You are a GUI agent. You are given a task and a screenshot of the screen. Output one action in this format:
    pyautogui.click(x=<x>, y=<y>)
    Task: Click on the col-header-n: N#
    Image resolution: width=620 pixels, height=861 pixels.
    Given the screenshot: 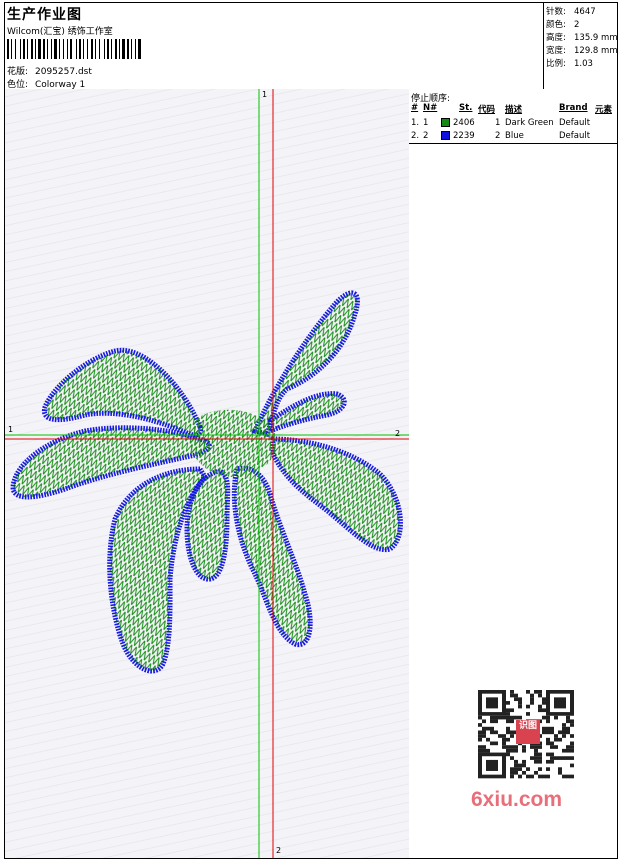 What is the action you would take?
    pyautogui.click(x=430, y=108)
    